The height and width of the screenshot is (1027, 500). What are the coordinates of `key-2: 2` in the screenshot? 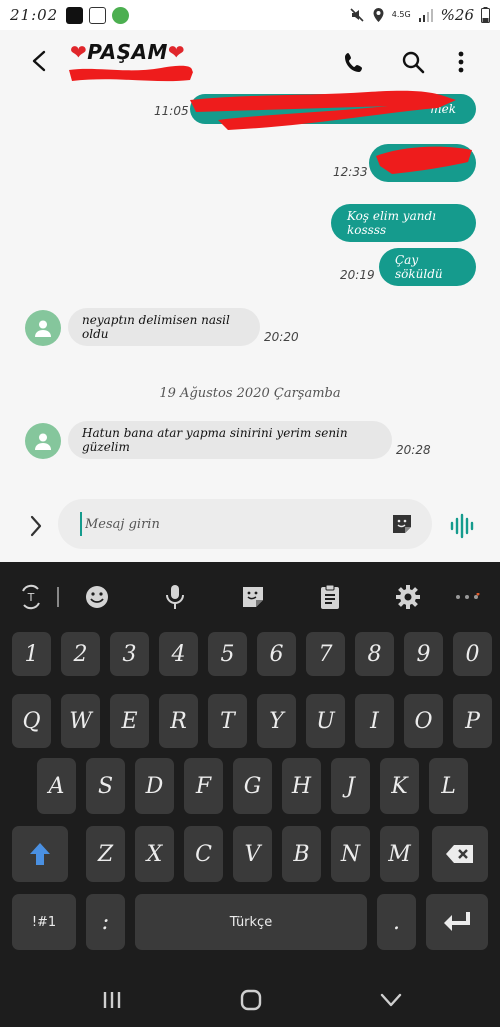 It's located at (80, 654).